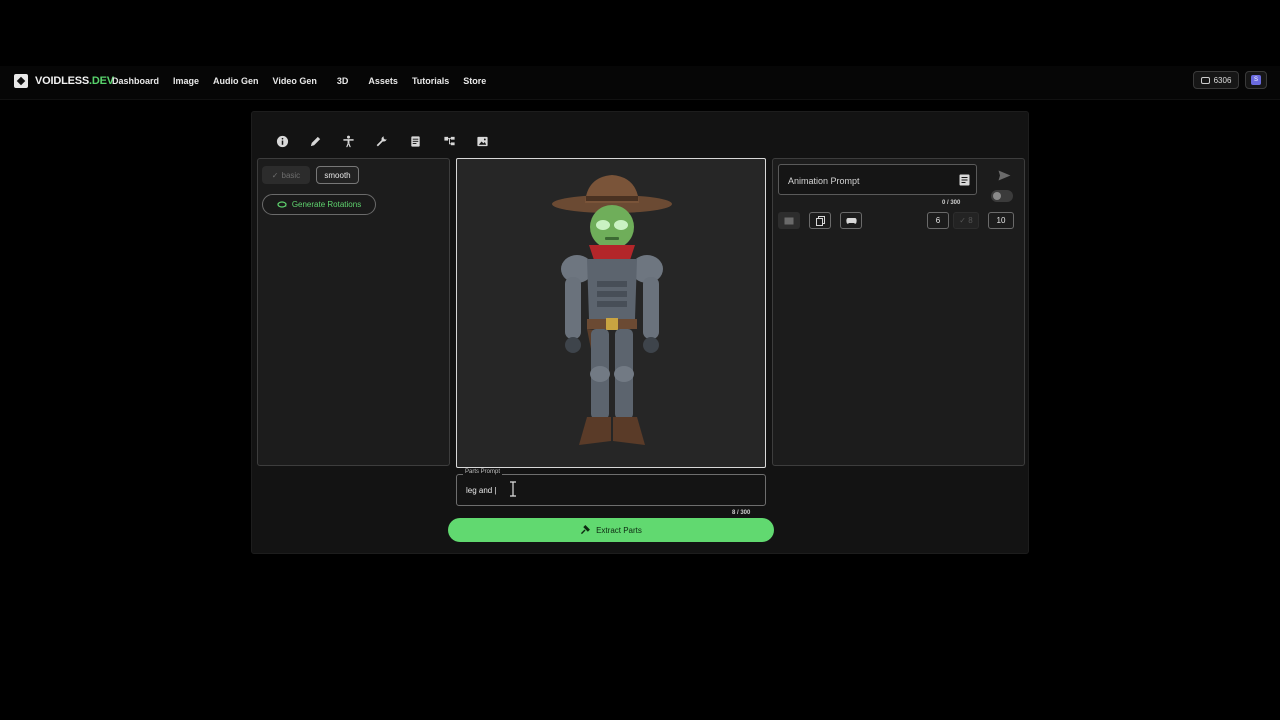 The image size is (1280, 720). I want to click on send-icon, so click(1004, 175).